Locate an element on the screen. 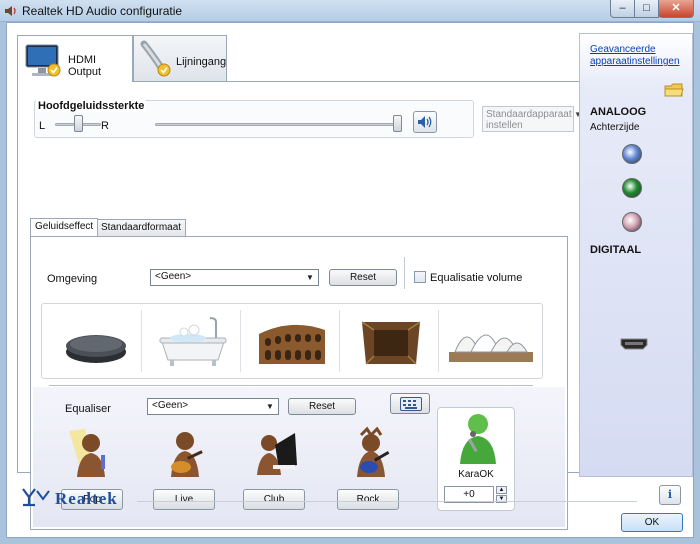 Image resolution: width=700 pixels, height=544 pixels. env-wooden-room is located at coordinates (390, 341).